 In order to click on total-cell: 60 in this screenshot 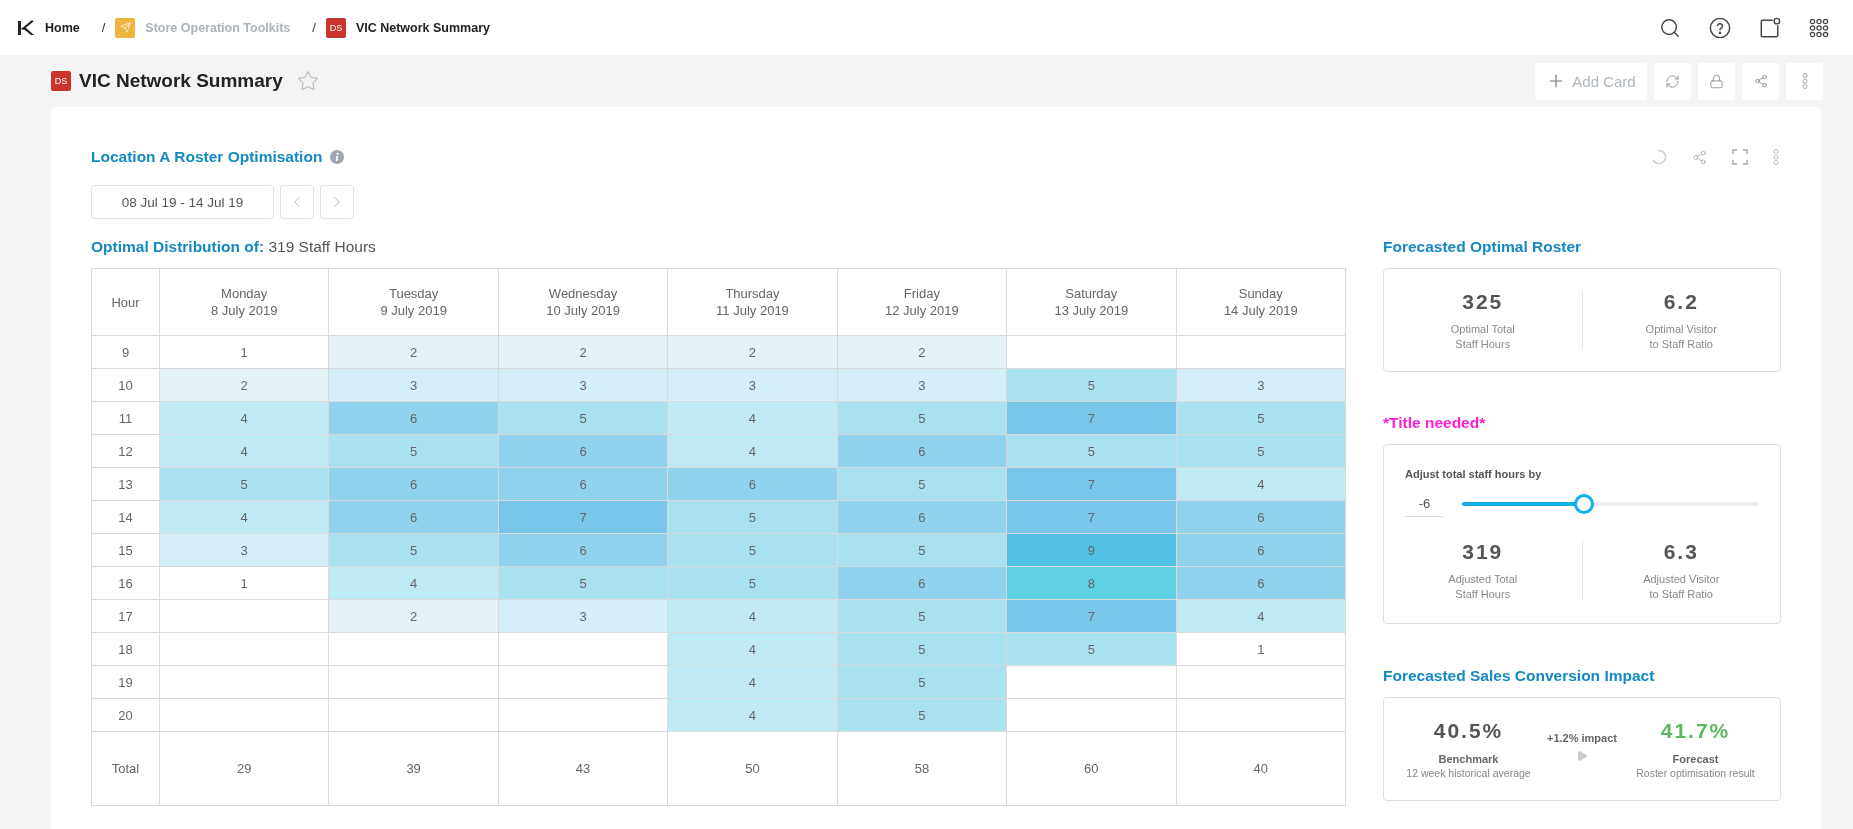, I will do `click(1091, 768)`.